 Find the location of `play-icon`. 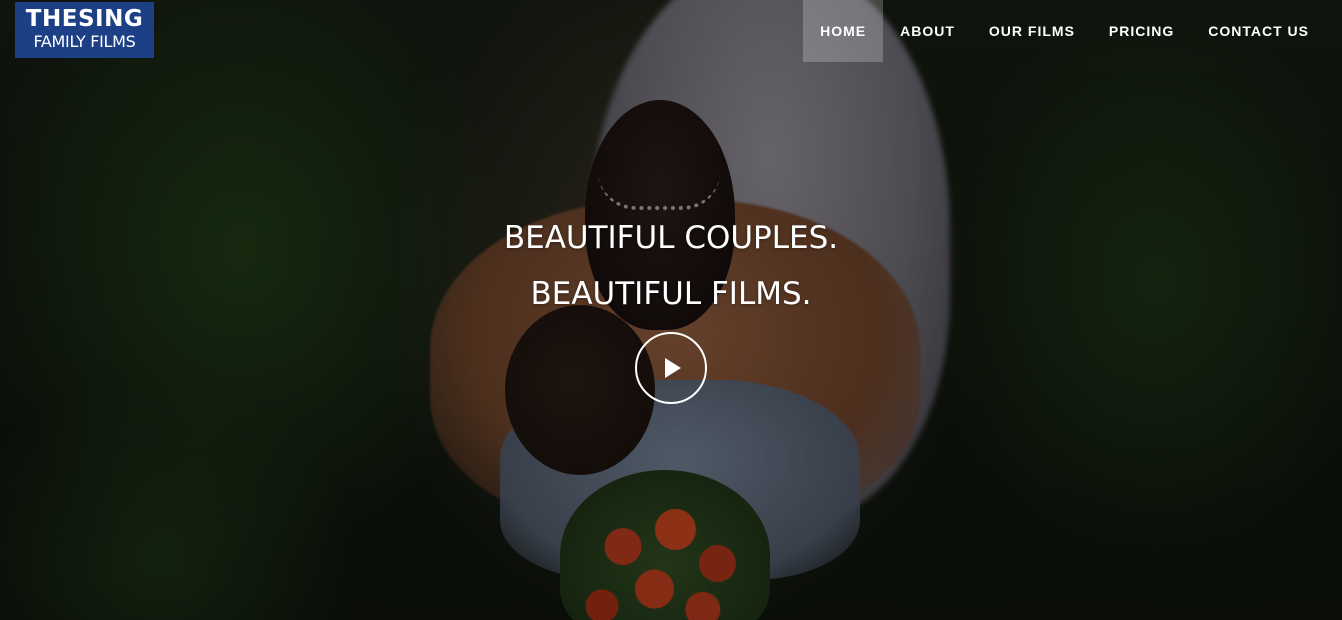

play-icon is located at coordinates (673, 368).